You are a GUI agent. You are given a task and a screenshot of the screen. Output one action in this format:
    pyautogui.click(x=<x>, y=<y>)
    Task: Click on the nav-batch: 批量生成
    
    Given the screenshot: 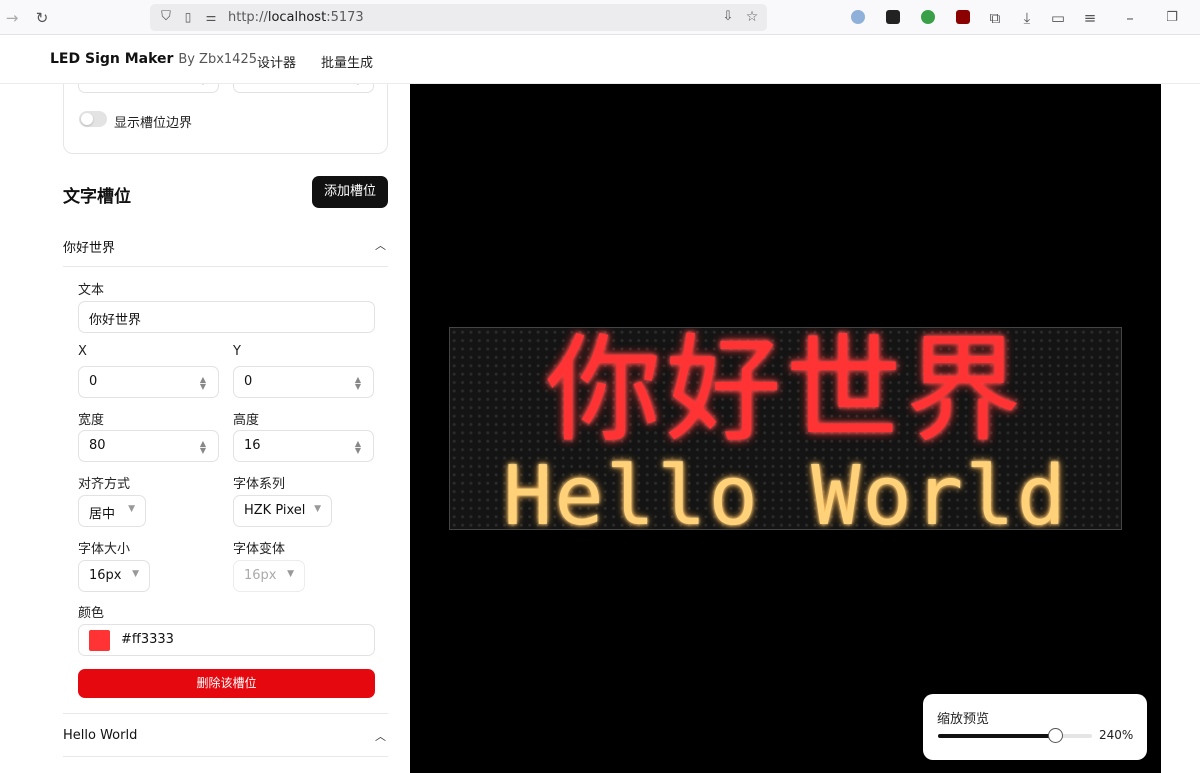 What is the action you would take?
    pyautogui.click(x=347, y=61)
    